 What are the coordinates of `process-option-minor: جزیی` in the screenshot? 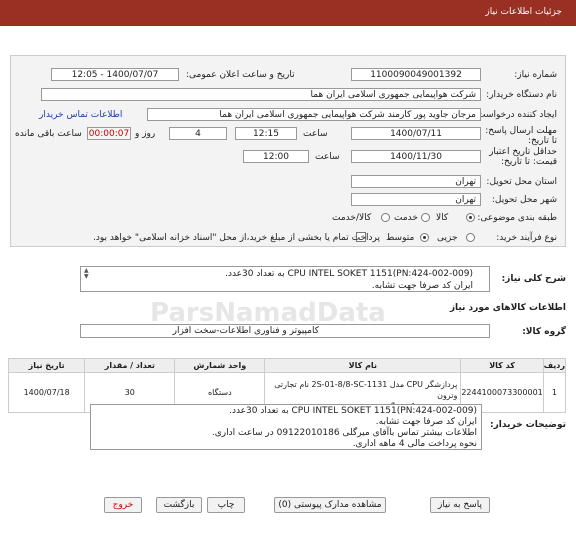 It's located at (447, 238).